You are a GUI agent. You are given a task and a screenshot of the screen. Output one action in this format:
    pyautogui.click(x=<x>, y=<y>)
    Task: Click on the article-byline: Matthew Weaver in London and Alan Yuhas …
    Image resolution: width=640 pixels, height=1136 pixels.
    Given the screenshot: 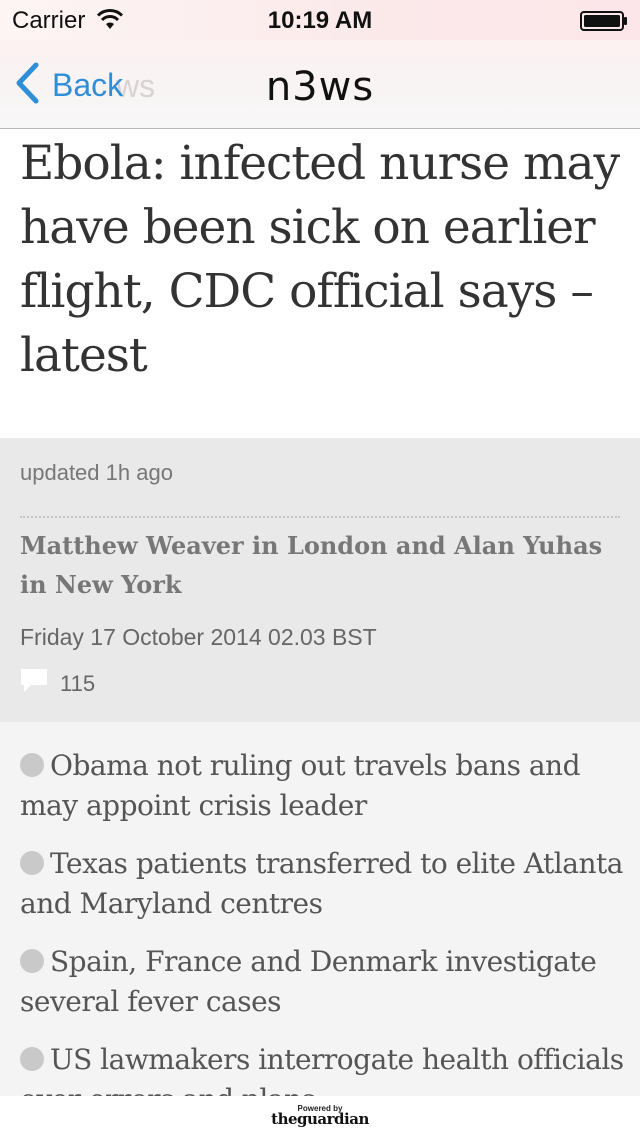 What is the action you would take?
    pyautogui.click(x=311, y=565)
    